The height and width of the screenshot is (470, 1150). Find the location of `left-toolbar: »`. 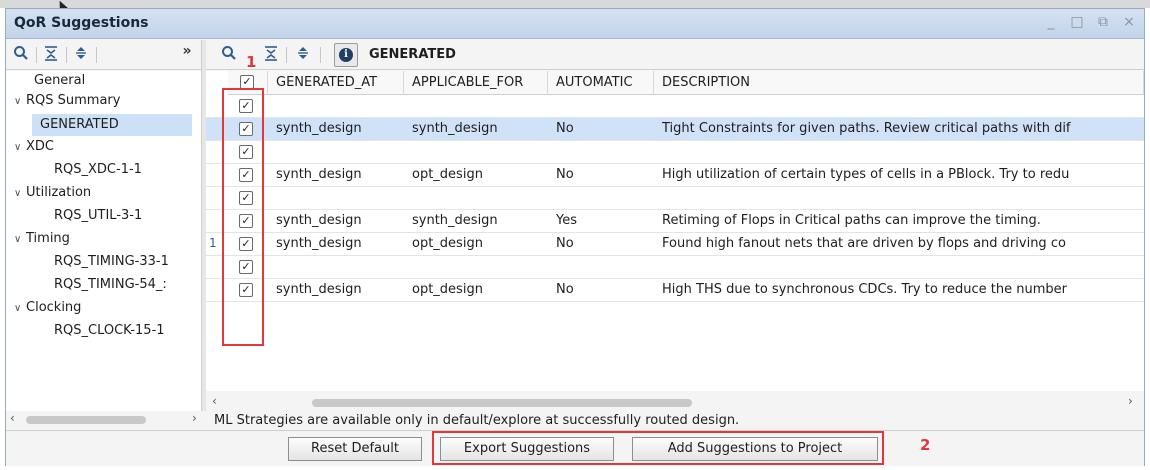

left-toolbar: » is located at coordinates (103, 55).